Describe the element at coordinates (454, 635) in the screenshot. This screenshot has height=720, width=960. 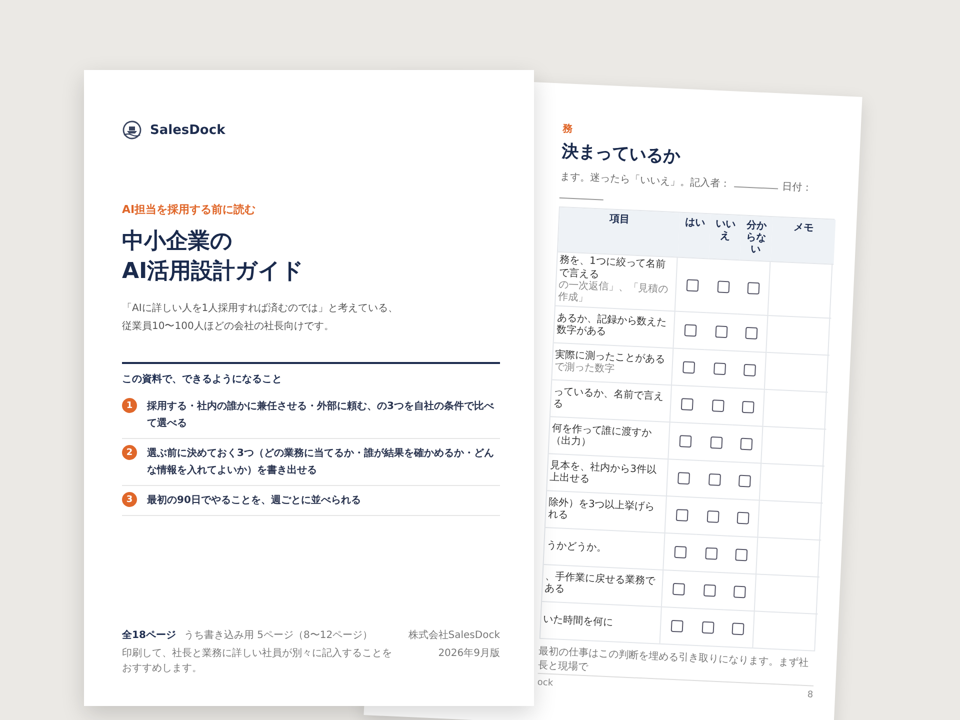
I see `publisher-name: 株式会社SalesDock` at that location.